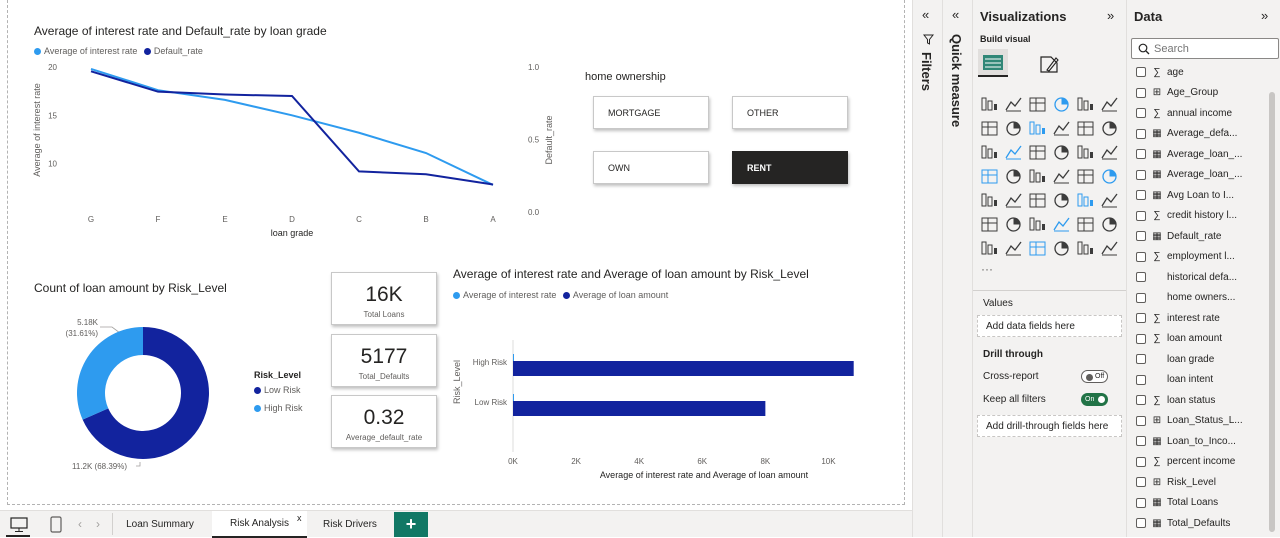 The height and width of the screenshot is (538, 1280). What do you see at coordinates (1085, 224) in the screenshot?
I see `paginated-icon` at bounding box center [1085, 224].